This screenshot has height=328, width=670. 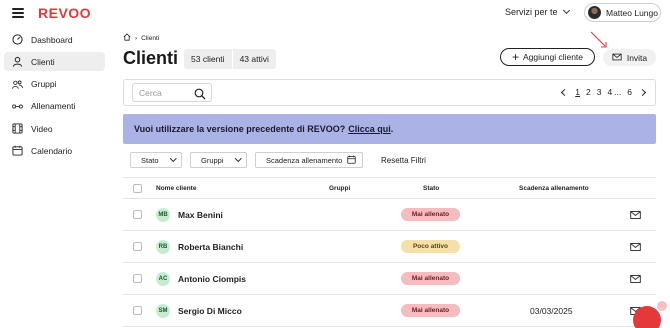 What do you see at coordinates (151, 58) in the screenshot?
I see `page-title: Clienti` at bounding box center [151, 58].